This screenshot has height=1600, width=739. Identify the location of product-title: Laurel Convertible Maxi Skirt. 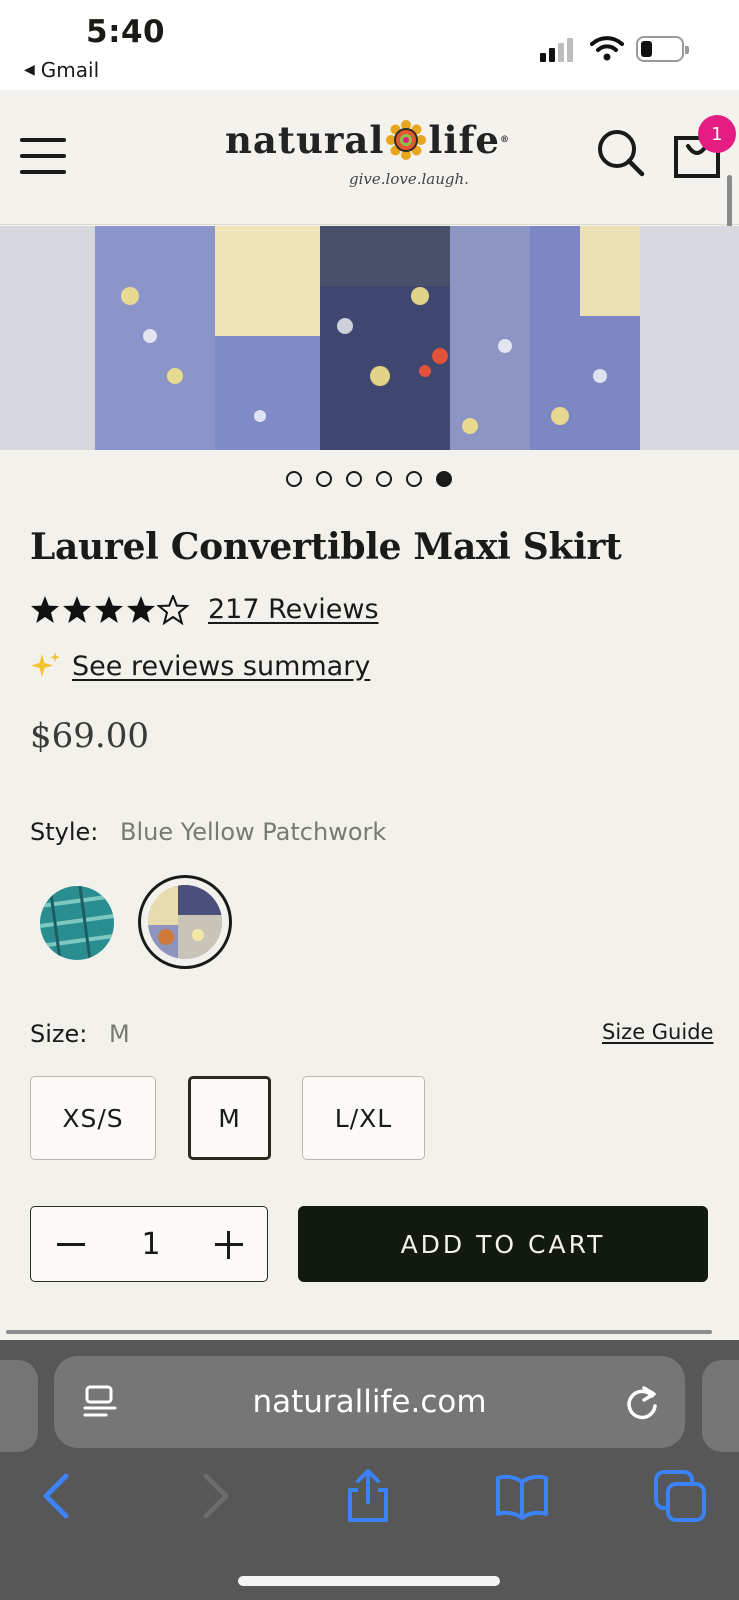
(326, 547).